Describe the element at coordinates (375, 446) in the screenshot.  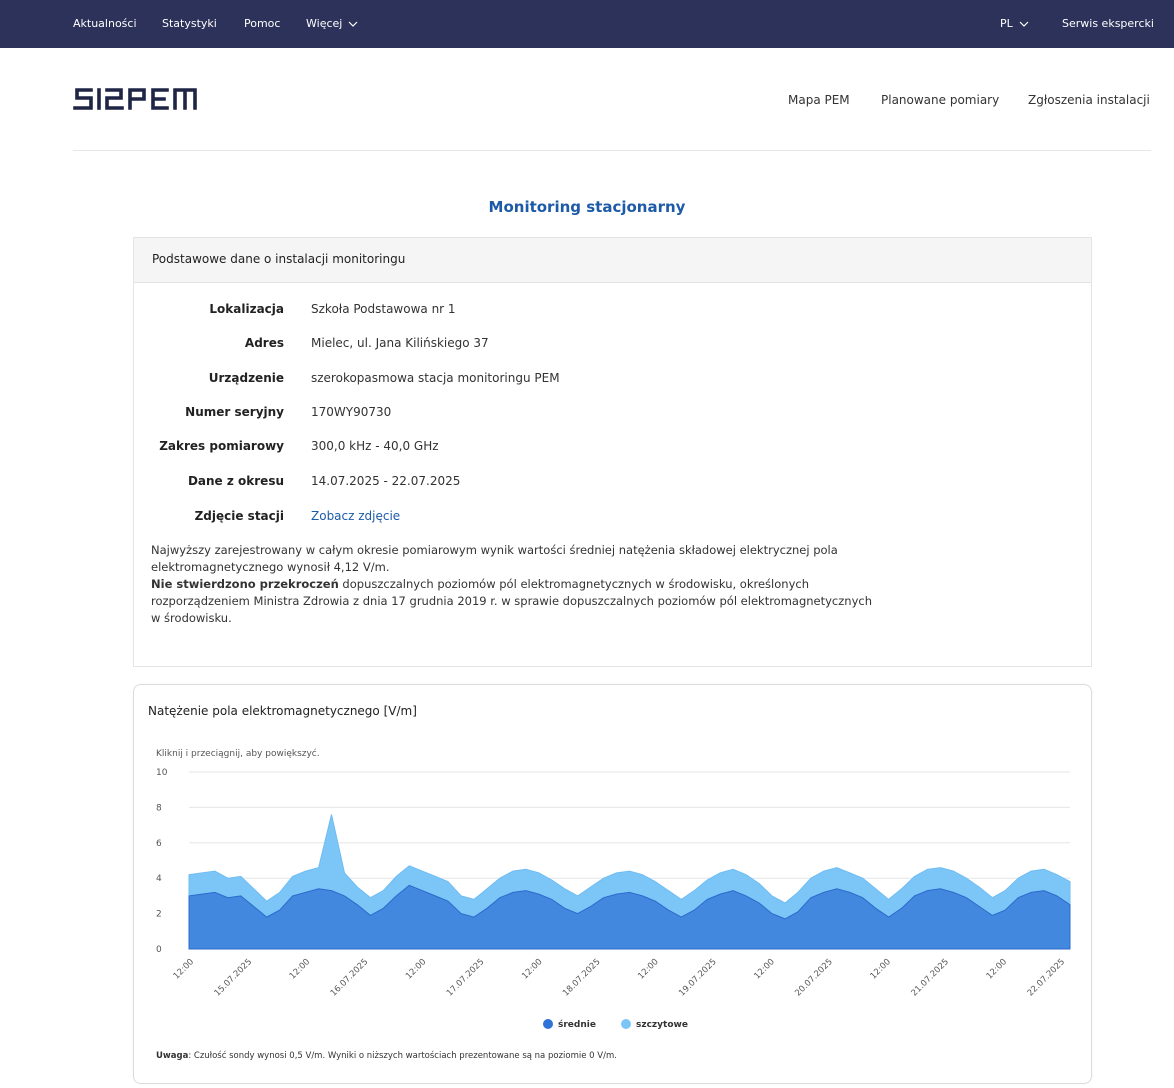
I see `value-zakres-pomiarowy: 300,0 kHz - 40,0 GHz` at that location.